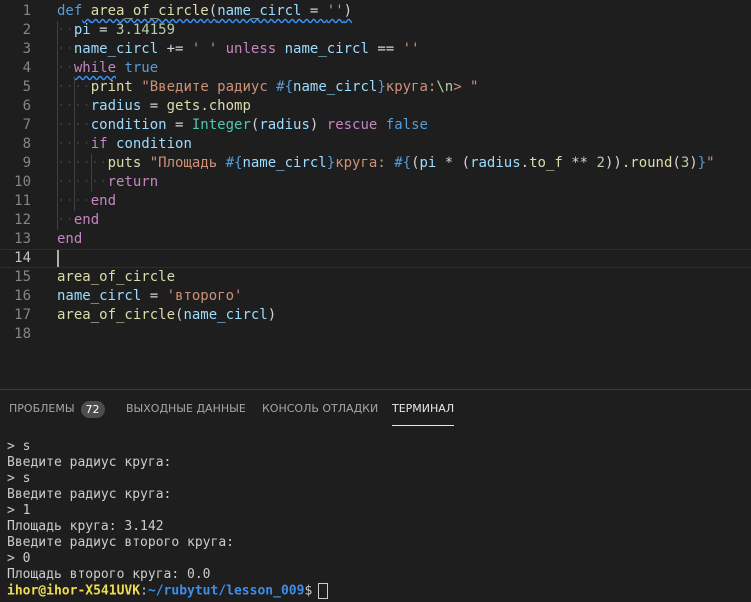  Describe the element at coordinates (375, 334) in the screenshot. I see `code-line: 18` at that location.